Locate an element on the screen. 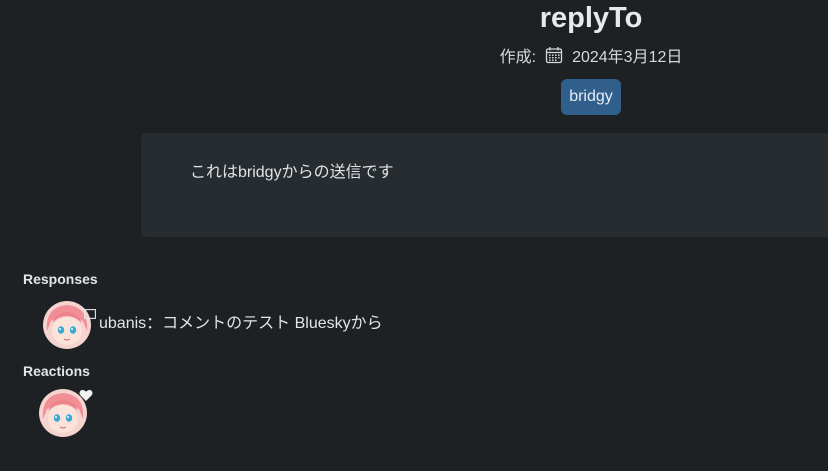  calendar-icon is located at coordinates (554, 55).